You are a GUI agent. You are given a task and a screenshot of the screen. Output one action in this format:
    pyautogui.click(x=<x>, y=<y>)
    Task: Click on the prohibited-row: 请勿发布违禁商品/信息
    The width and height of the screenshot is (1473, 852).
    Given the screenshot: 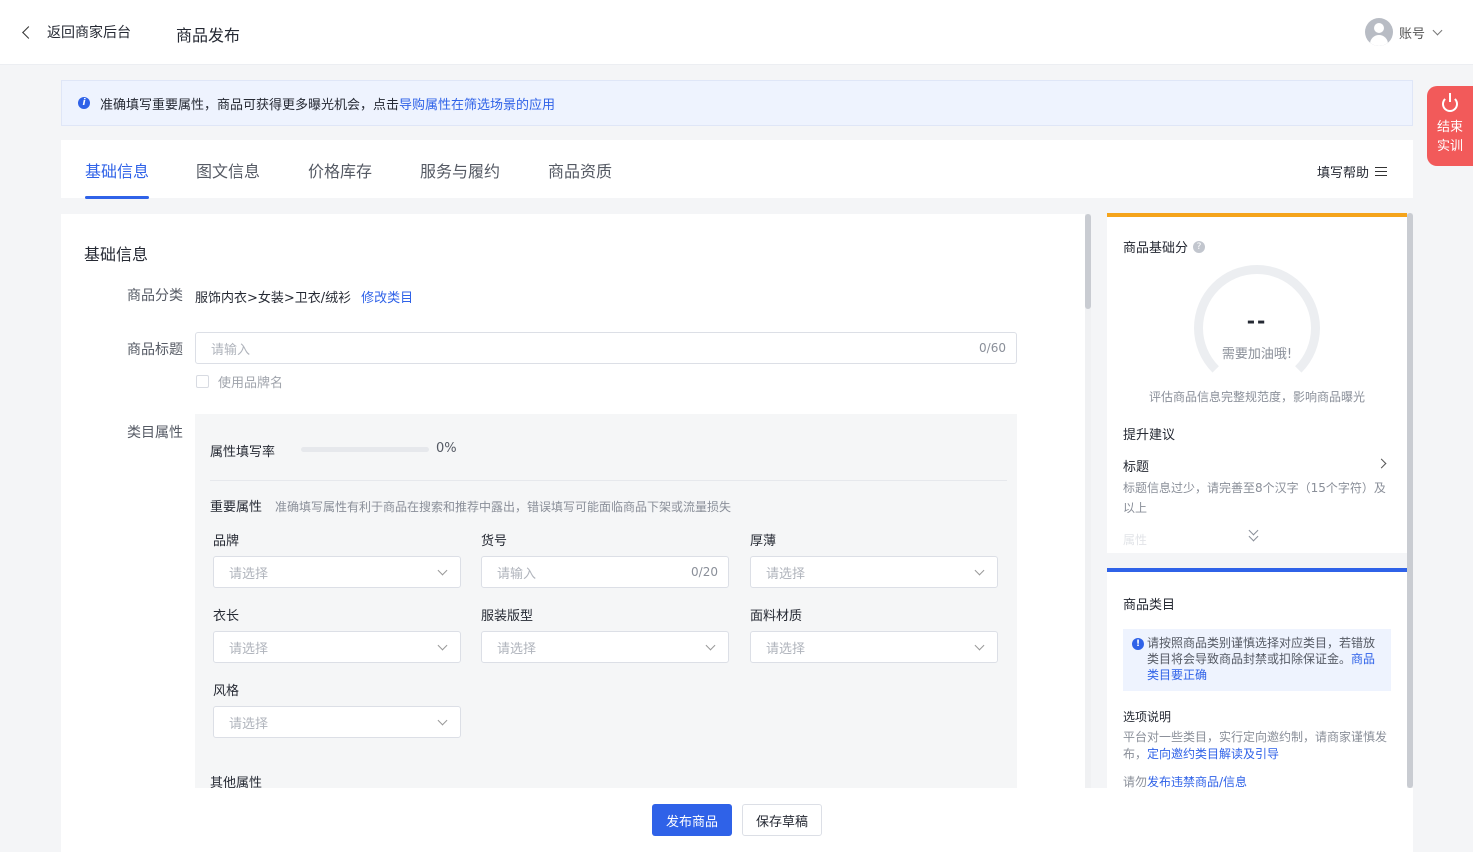 What is the action you would take?
    pyautogui.click(x=1185, y=780)
    